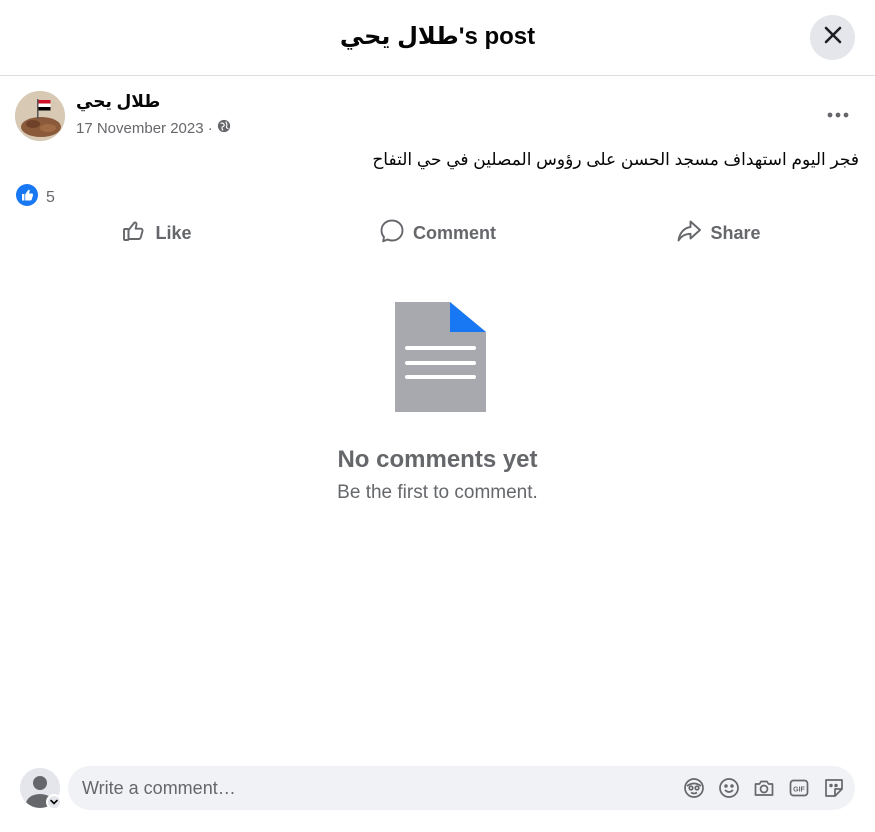  Describe the element at coordinates (54, 802) in the screenshot. I see `chevron-down-icon` at that location.